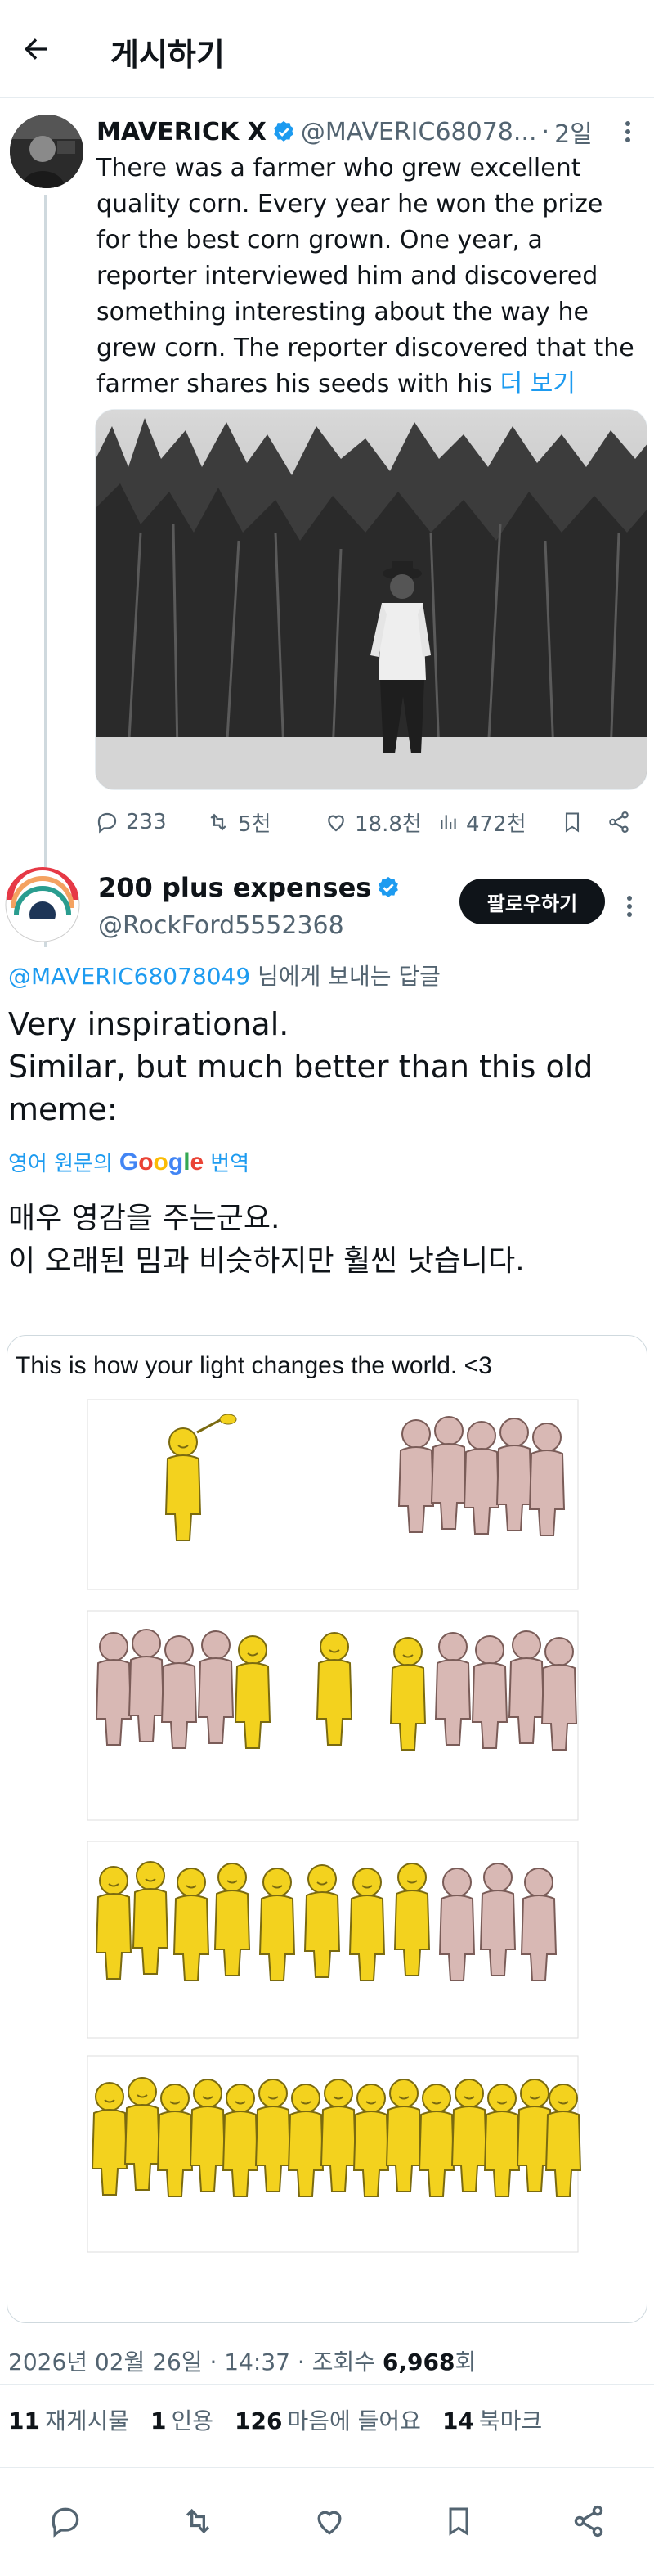  Describe the element at coordinates (68, 2420) in the screenshot. I see `stat-reposts: 11 재게시물` at that location.